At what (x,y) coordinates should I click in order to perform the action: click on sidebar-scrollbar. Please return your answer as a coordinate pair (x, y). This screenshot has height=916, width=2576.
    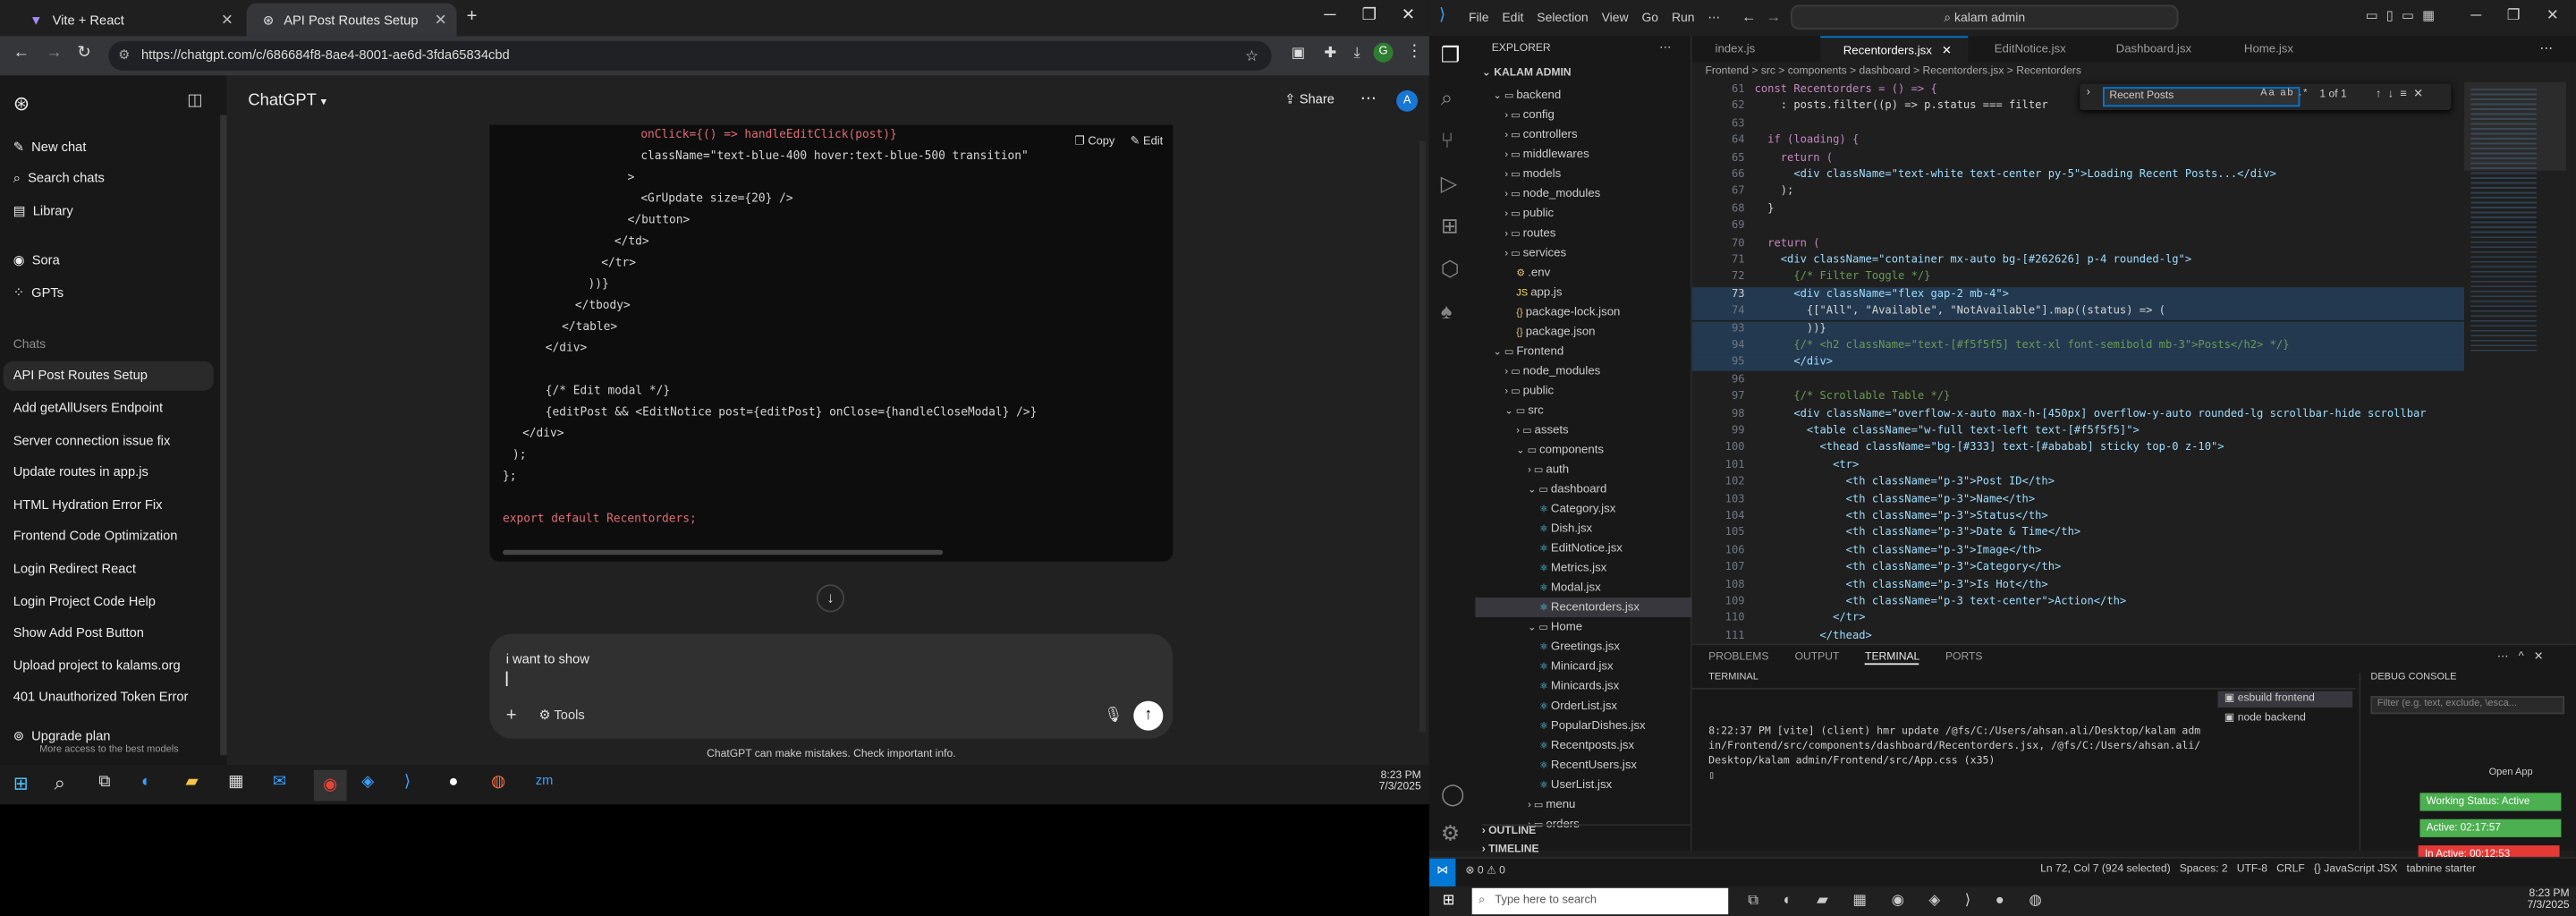
    Looking at the image, I should click on (223, 435).